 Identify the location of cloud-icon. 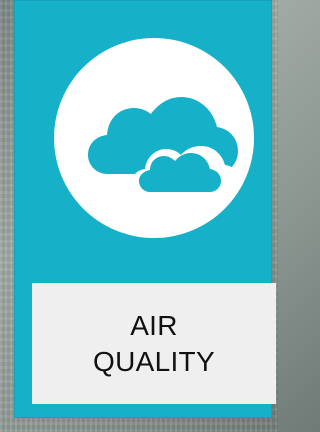
(164, 147).